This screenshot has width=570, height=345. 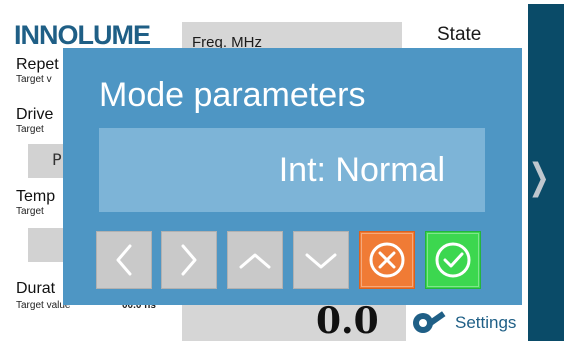 I want to click on dialog-title: Mode parameters, so click(x=232, y=95).